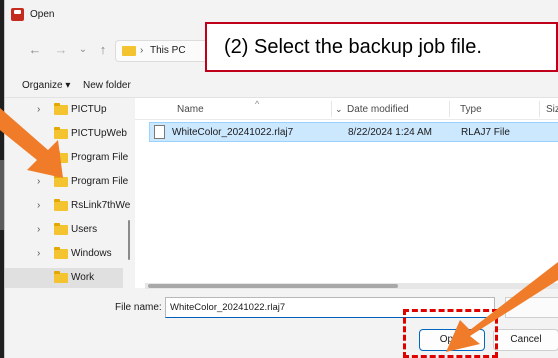 This screenshot has height=358, width=558. What do you see at coordinates (83, 277) in the screenshot?
I see `sidebar-item-label: Work` at bounding box center [83, 277].